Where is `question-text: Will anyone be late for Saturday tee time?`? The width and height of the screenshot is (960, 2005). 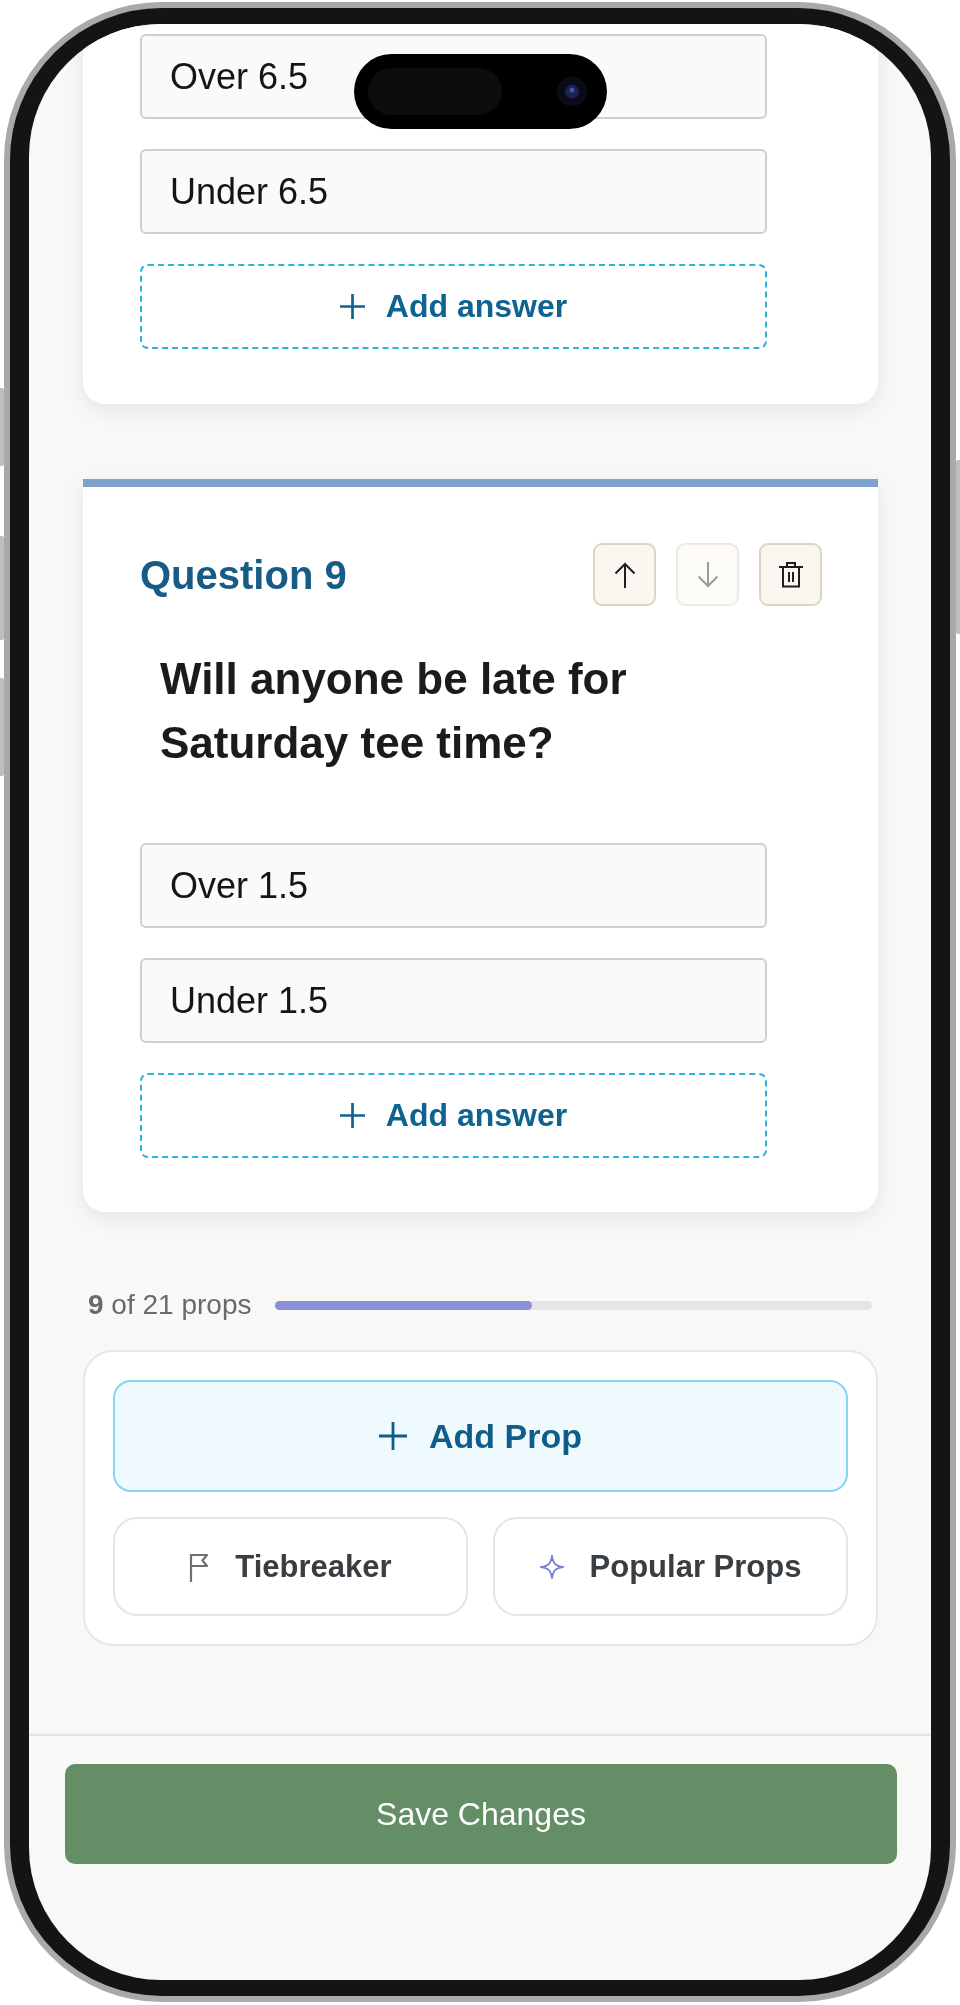 question-text: Will anyone be late for Saturday tee time? is located at coordinates (393, 711).